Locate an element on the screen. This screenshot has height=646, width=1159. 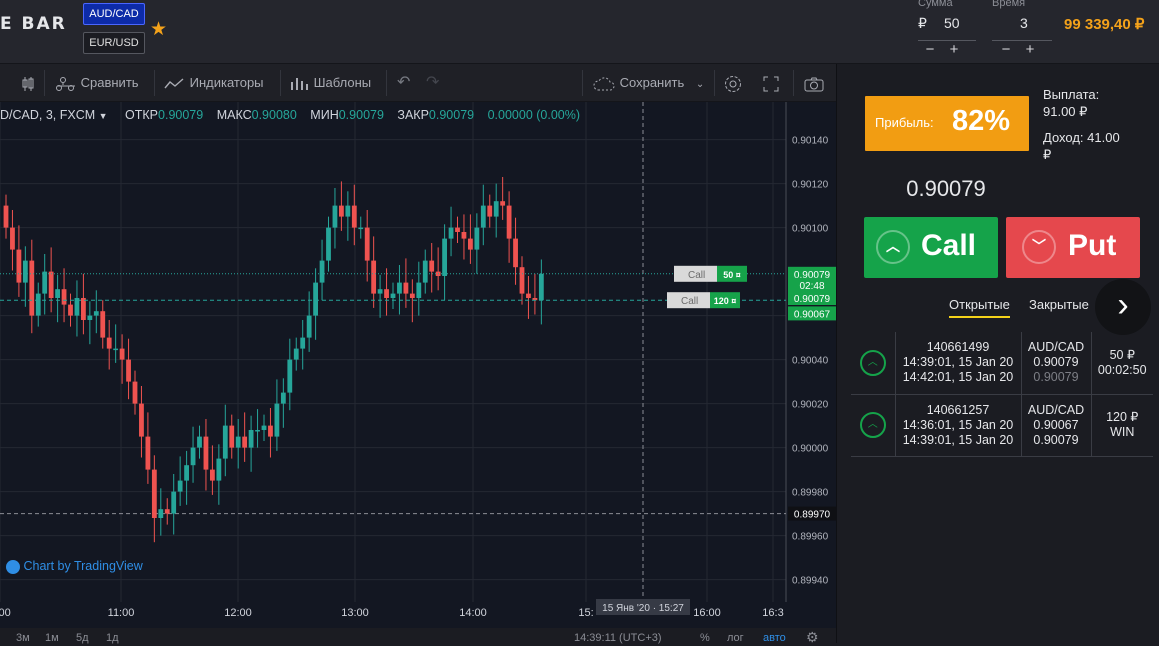
time-label: Время is located at coordinates (1009, 4).